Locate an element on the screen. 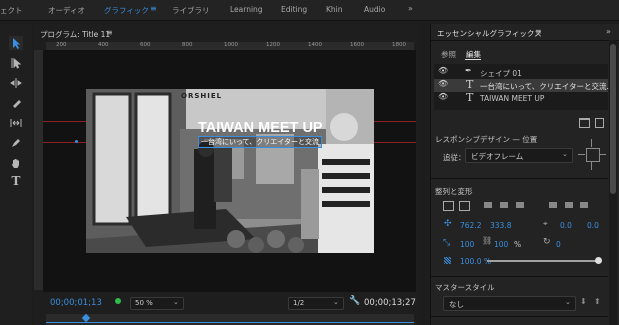 Image resolution: width=619 pixels, height=325 pixels. align-right-icon is located at coordinates (520, 205).